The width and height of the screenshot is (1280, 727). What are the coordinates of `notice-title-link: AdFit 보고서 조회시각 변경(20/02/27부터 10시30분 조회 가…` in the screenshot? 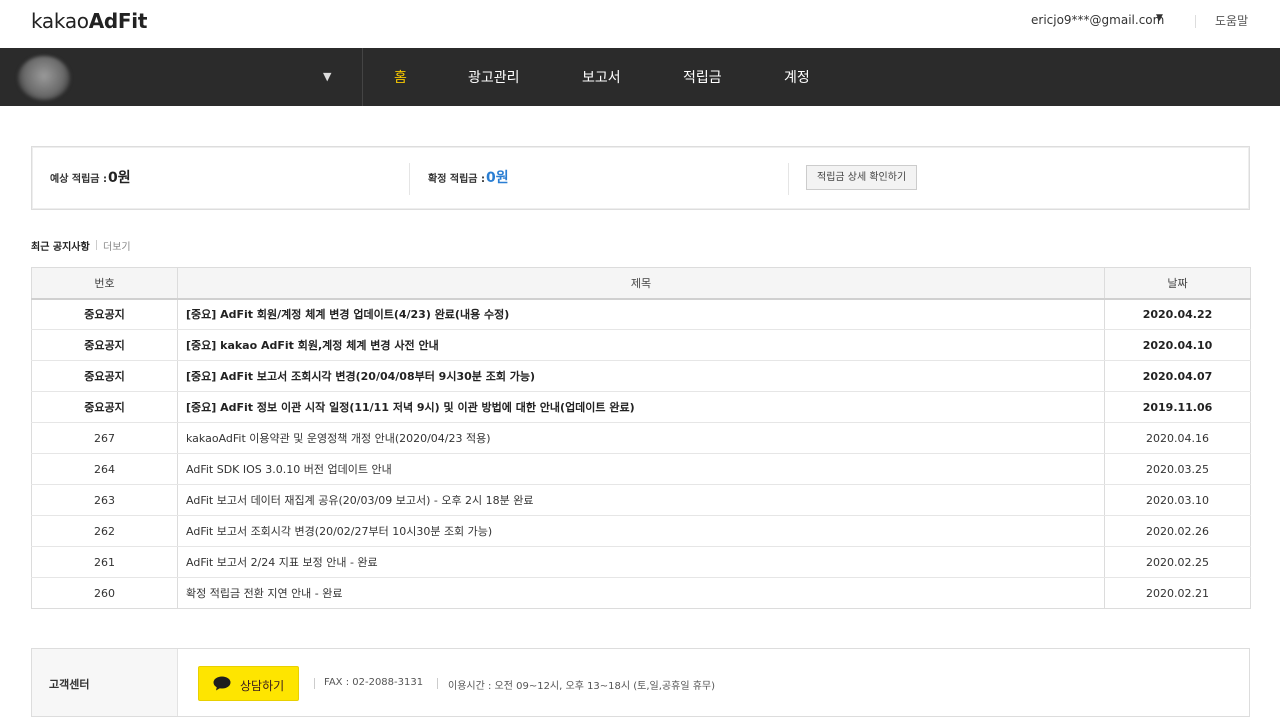 It's located at (641, 531).